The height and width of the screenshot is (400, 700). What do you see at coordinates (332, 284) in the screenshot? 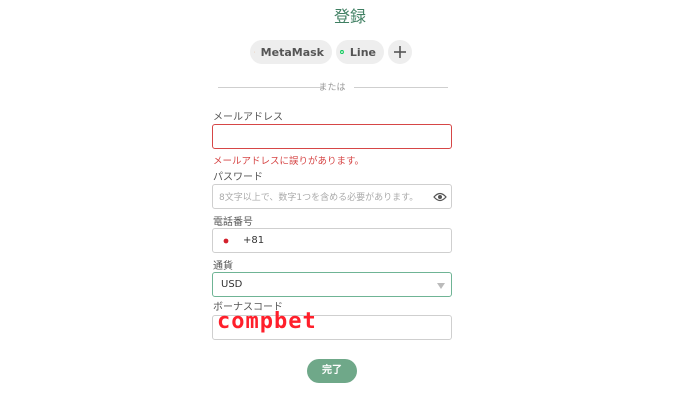
I see `currency-select: USD` at bounding box center [332, 284].